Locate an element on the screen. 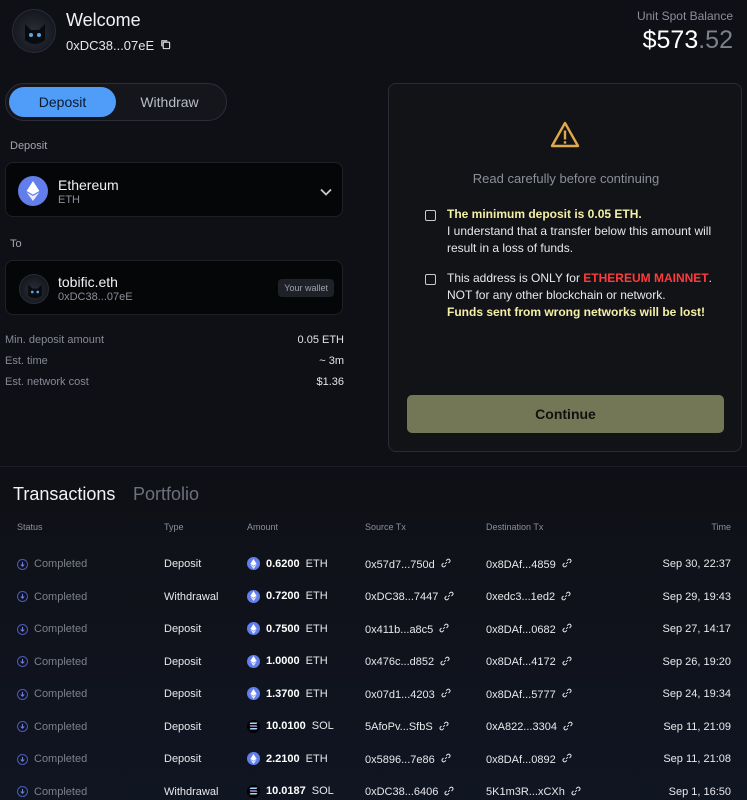 This screenshot has height=800, width=747. tab-withdraw: Withdraw is located at coordinates (169, 102).